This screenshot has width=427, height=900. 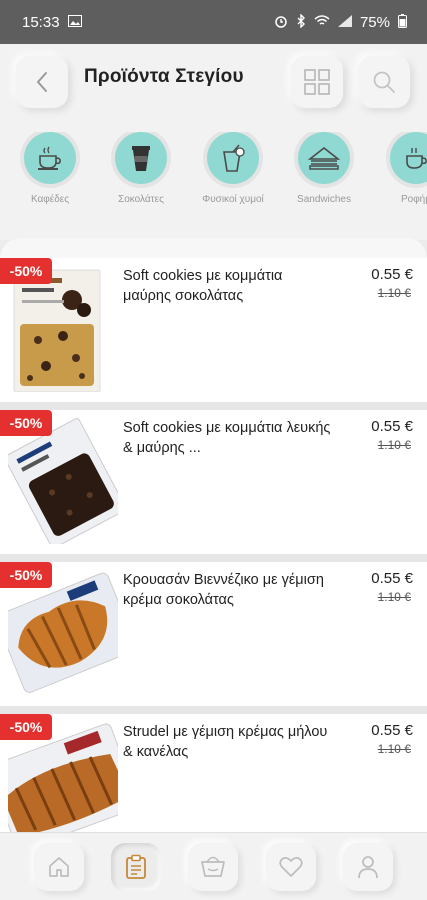 I want to click on category-label: Σοκολάτες, so click(x=141, y=199).